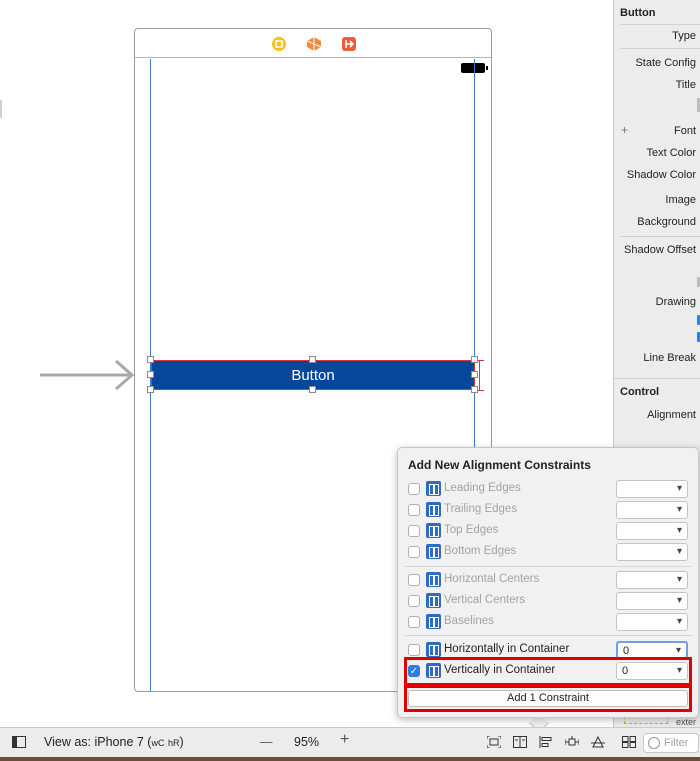  What do you see at coordinates (471, 530) in the screenshot?
I see `label-top-edges: Top Edges` at bounding box center [471, 530].